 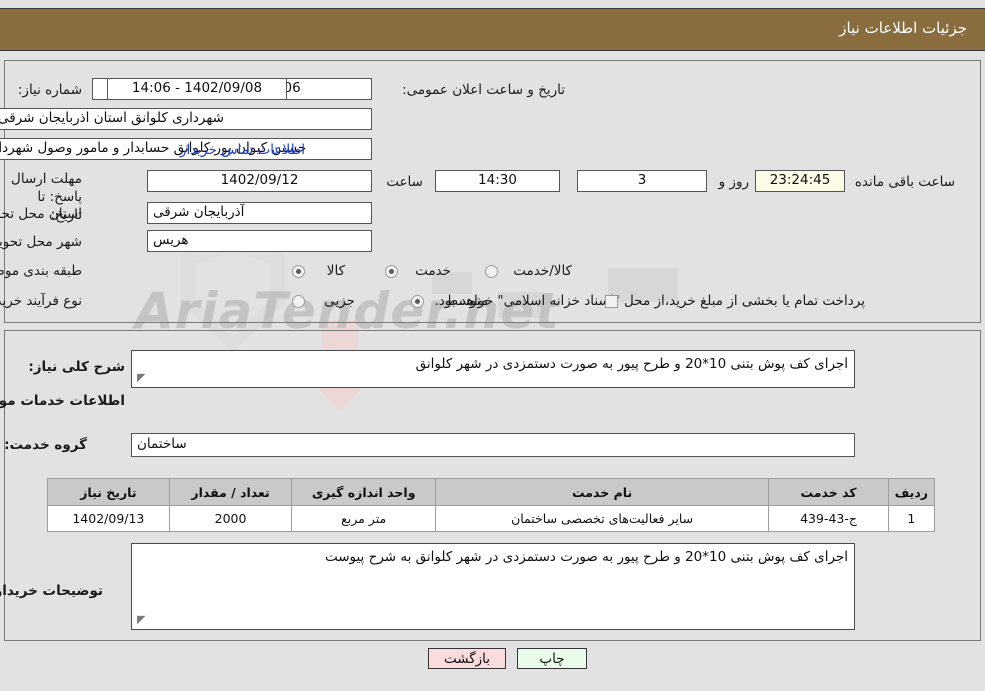 I want to click on cell-unit: متر مربع, so click(x=363, y=518).